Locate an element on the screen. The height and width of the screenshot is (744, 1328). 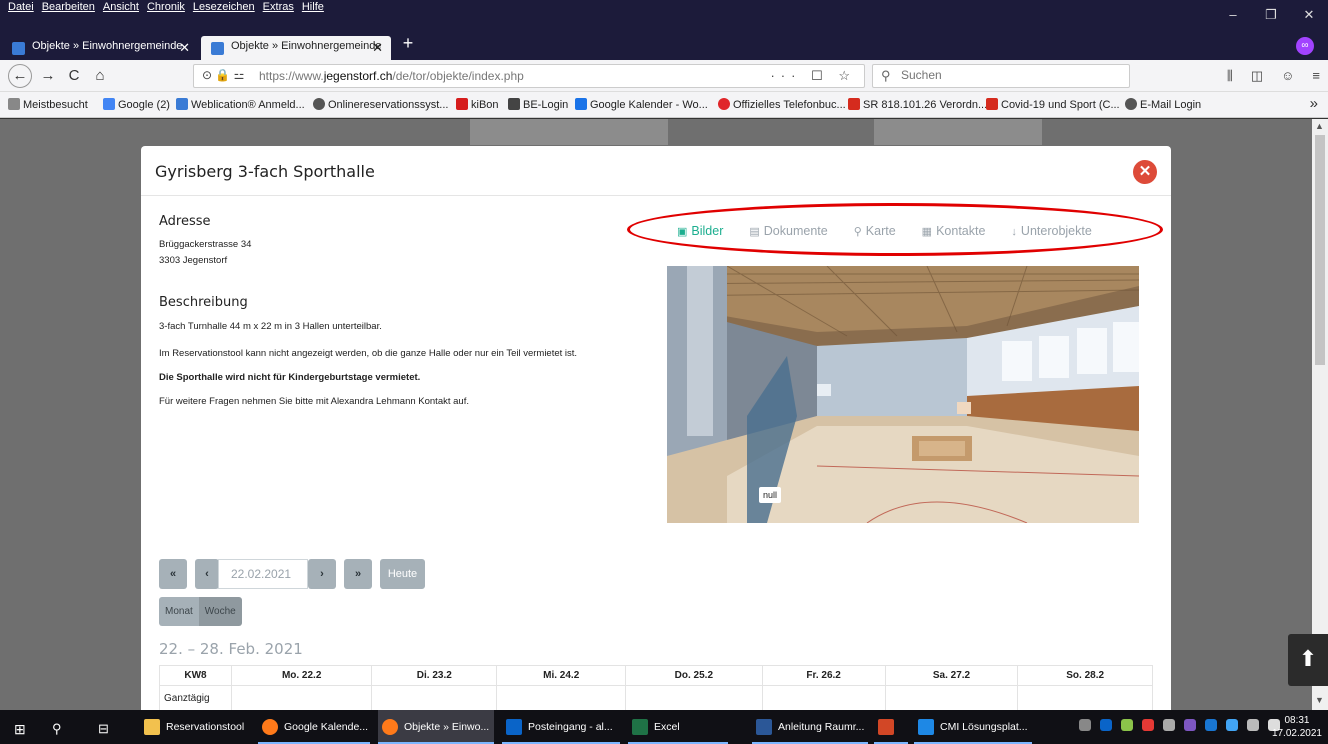
browser-tab-2: Objekte » Einwohnergemeinde ✕ is located at coordinates (296, 48).